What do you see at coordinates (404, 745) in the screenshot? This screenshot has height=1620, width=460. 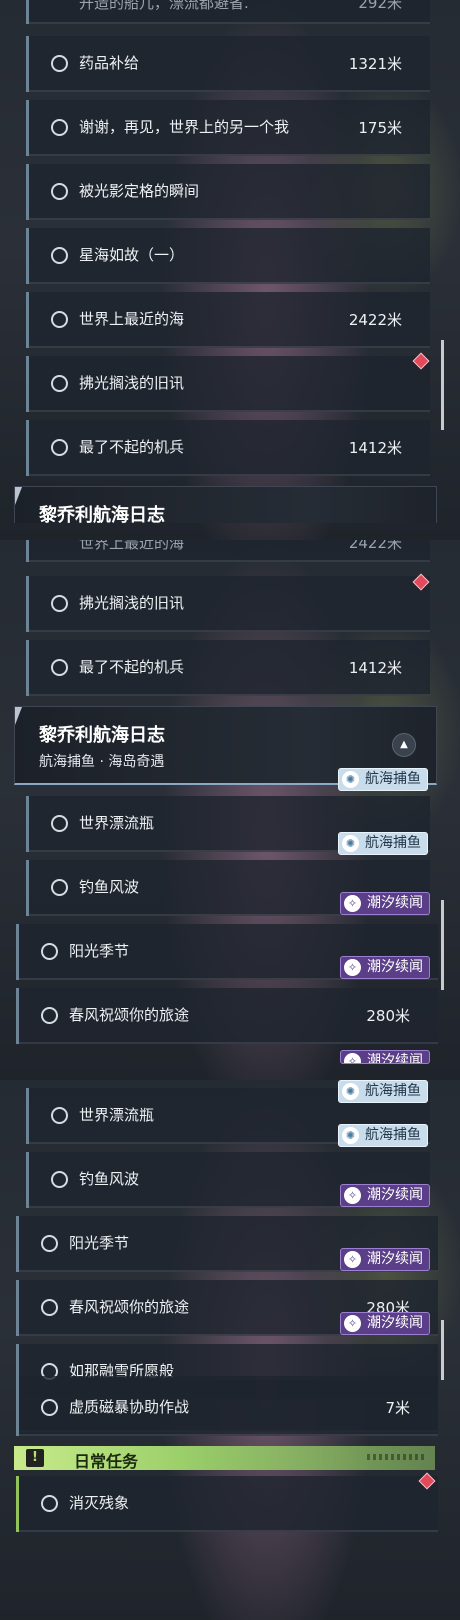 I see `chevron-up-icon: ▲` at bounding box center [404, 745].